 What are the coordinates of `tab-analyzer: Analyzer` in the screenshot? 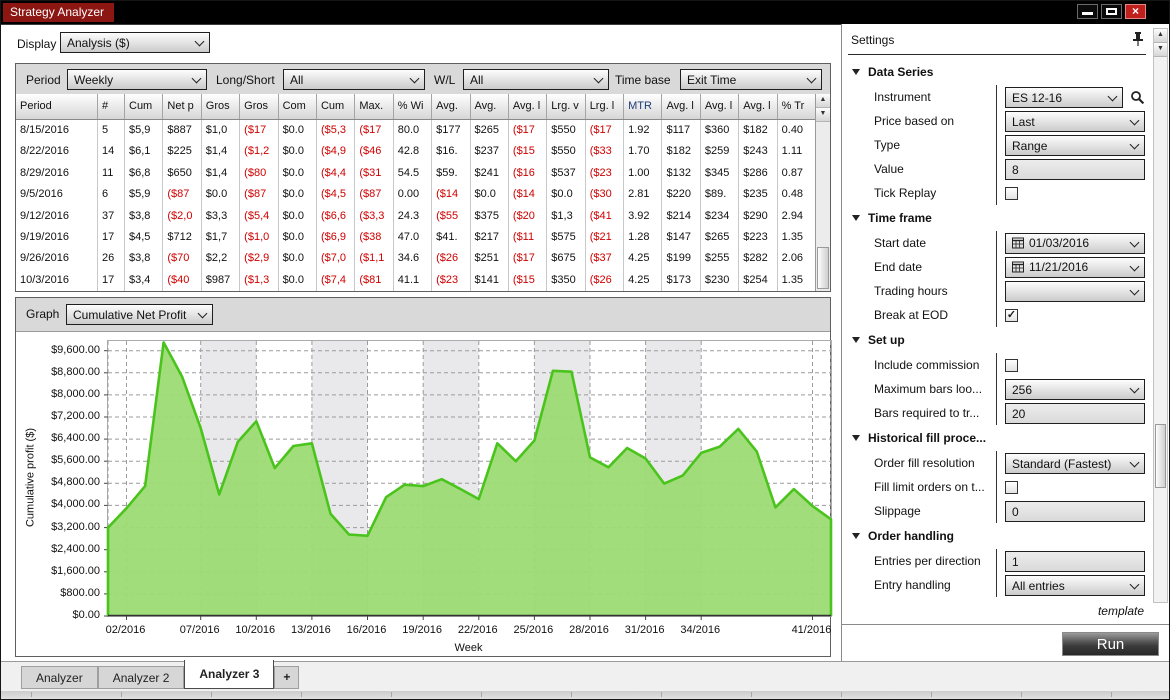 It's located at (59, 677).